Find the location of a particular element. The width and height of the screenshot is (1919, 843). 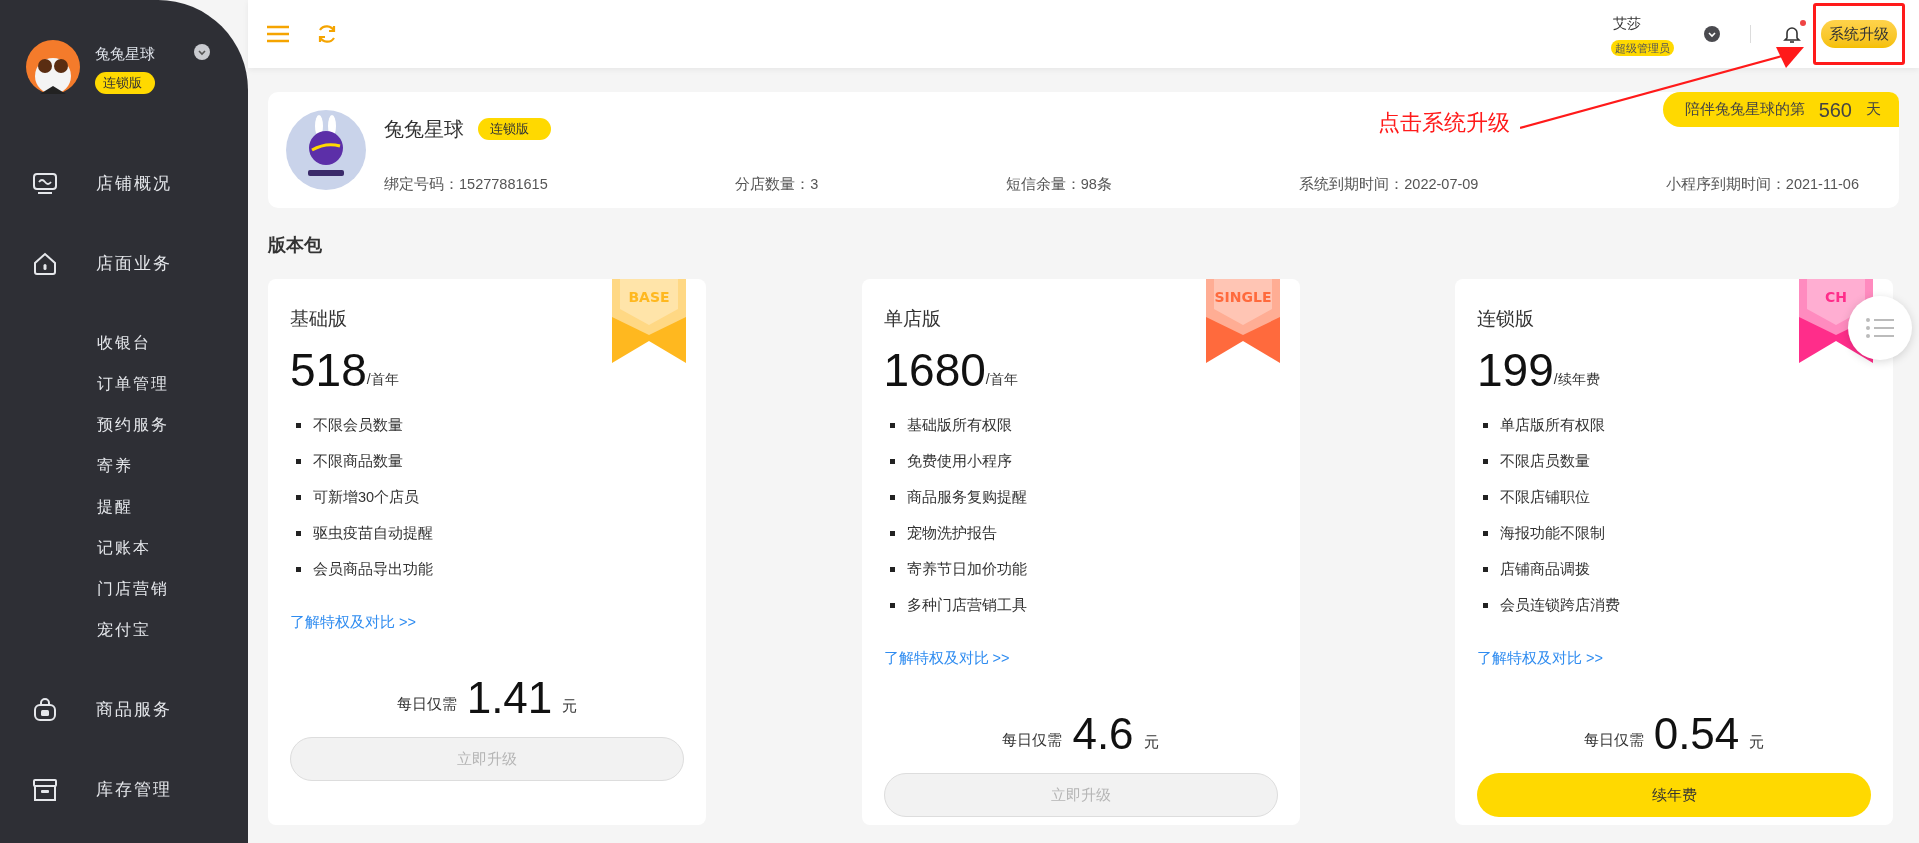

package-title: 连锁版 is located at coordinates (1505, 319).